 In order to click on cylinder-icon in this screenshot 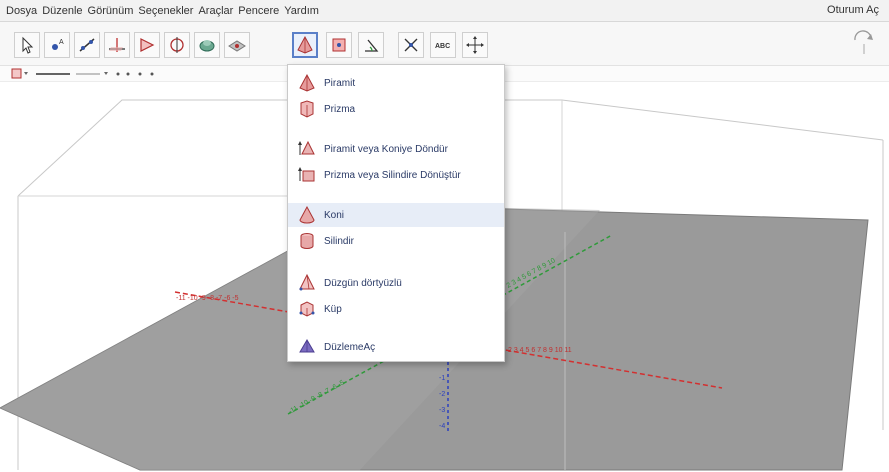, I will do `click(307, 241)`.